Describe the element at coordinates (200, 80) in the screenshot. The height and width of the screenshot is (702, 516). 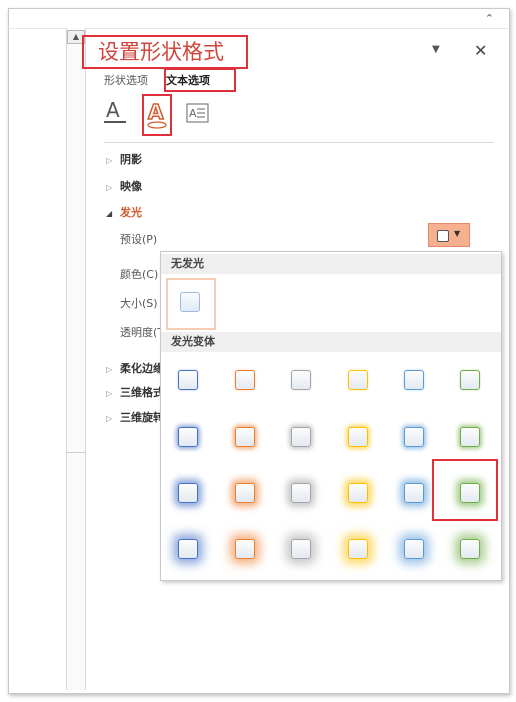
I see `text-options-highlight` at that location.